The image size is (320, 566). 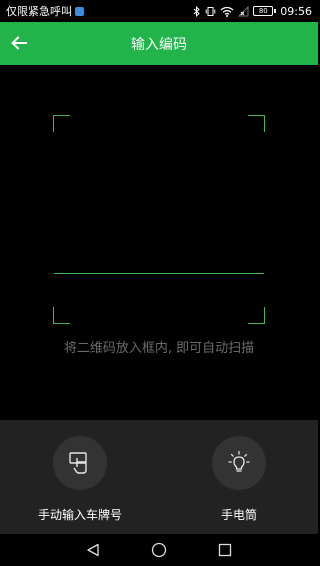 What do you see at coordinates (159, 11) in the screenshot?
I see `status-bar: 仅限紧急呼叫 80 09:56` at bounding box center [159, 11].